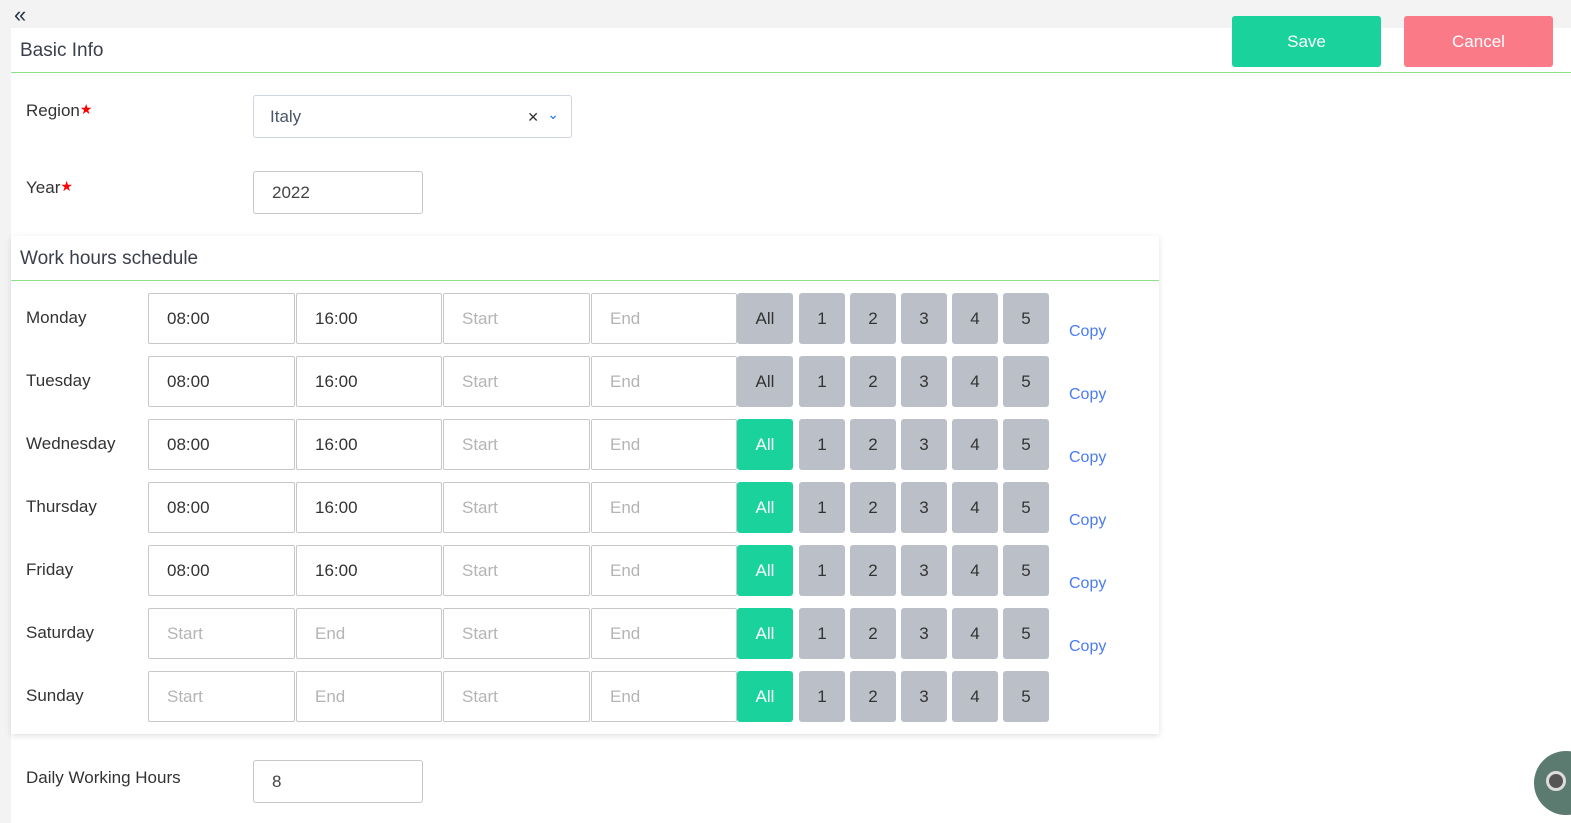  What do you see at coordinates (338, 192) in the screenshot?
I see `year-input` at bounding box center [338, 192].